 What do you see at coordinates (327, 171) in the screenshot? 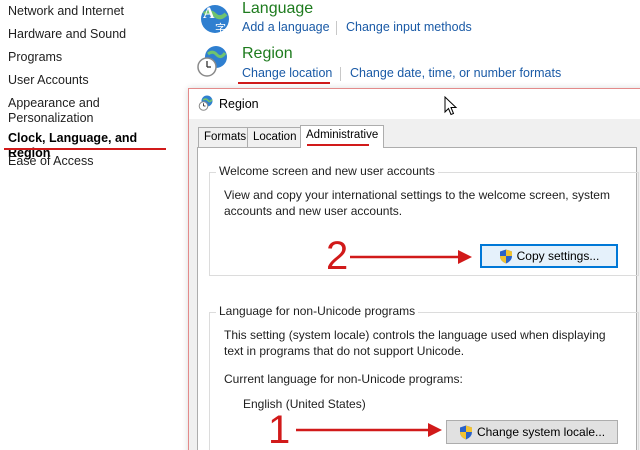
I see `welcome-group-title: Welcome screen and new user accounts` at bounding box center [327, 171].